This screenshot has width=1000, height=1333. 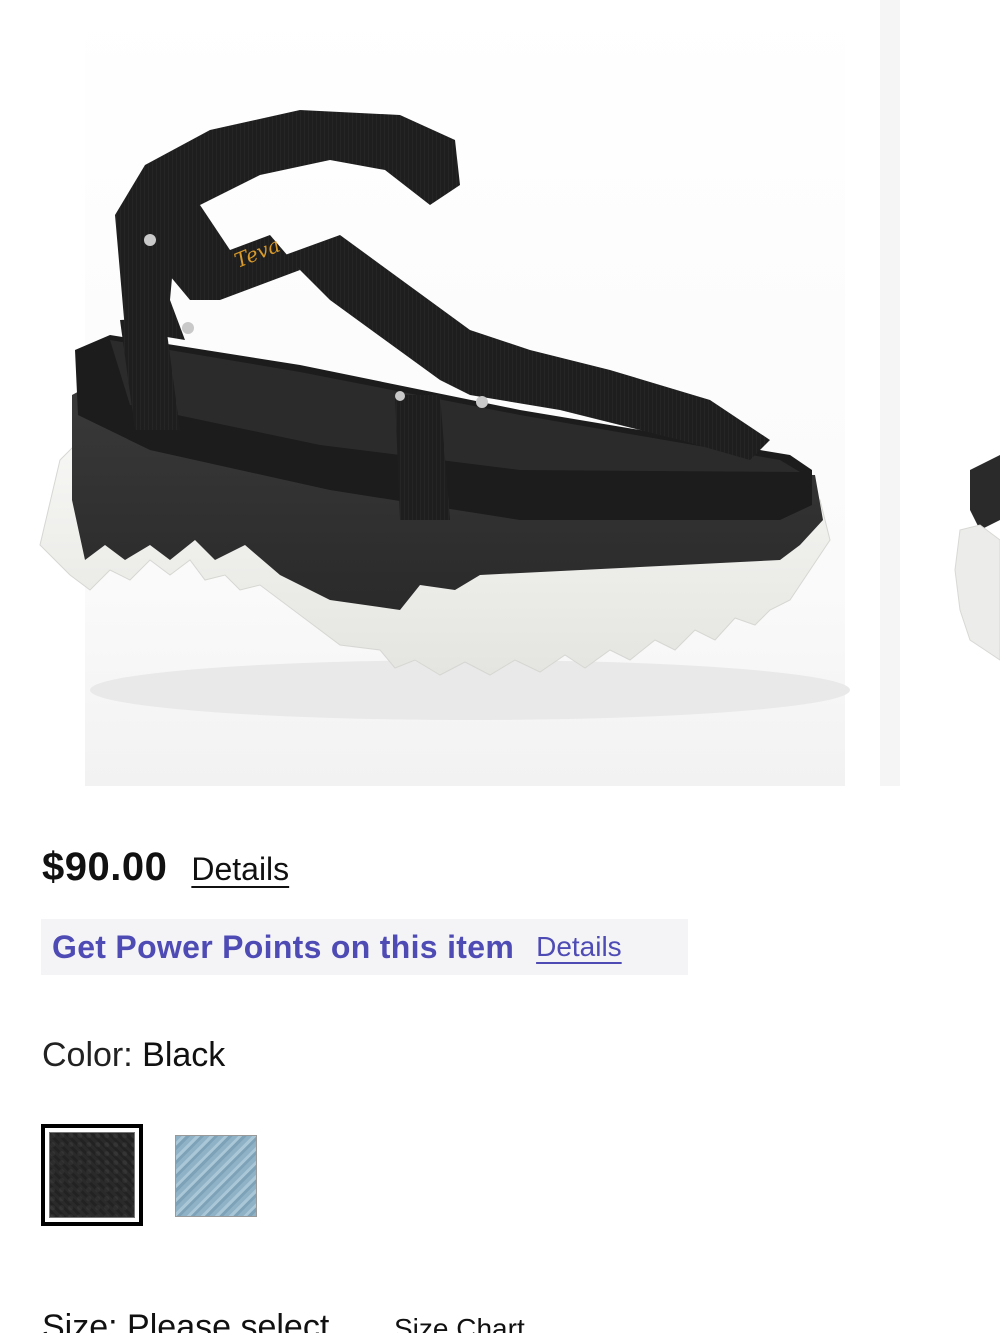 I want to click on power-points-details-link: Details, so click(x=579, y=947).